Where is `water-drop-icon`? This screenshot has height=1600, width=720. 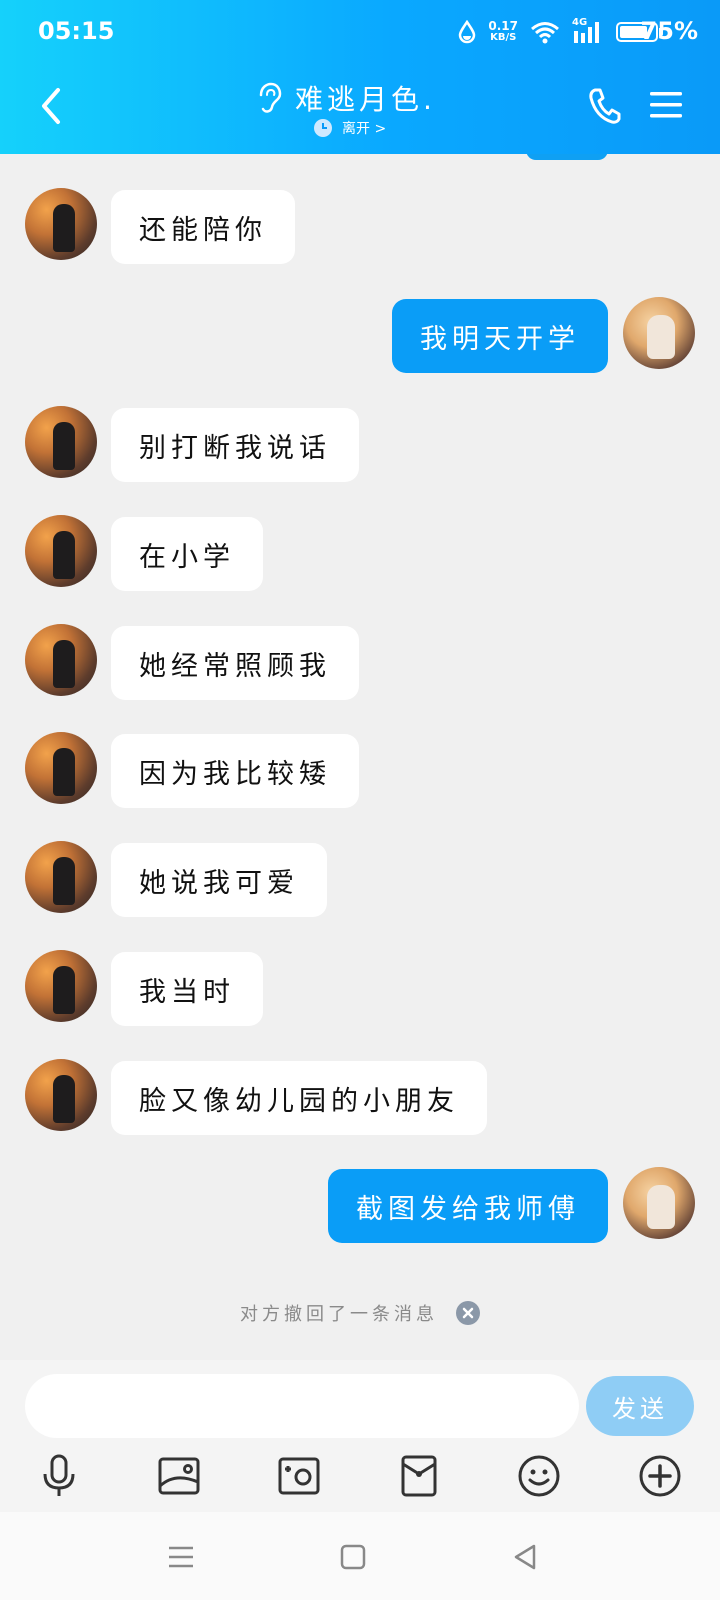
water-drop-icon is located at coordinates (467, 32).